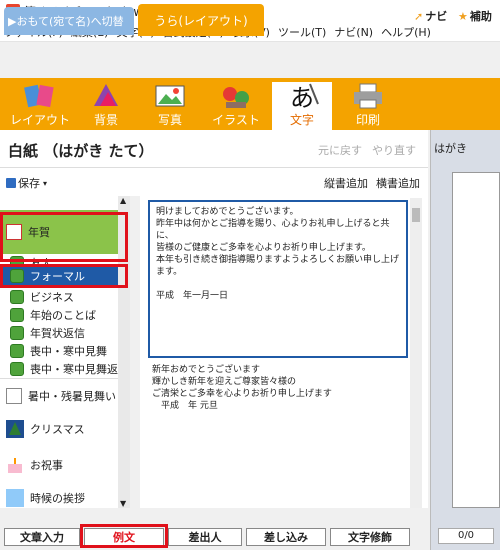 This screenshot has width=500, height=550. Describe the element at coordinates (79, 369) in the screenshot. I see `category-label: 喪中・寒中見舞返信` at that location.